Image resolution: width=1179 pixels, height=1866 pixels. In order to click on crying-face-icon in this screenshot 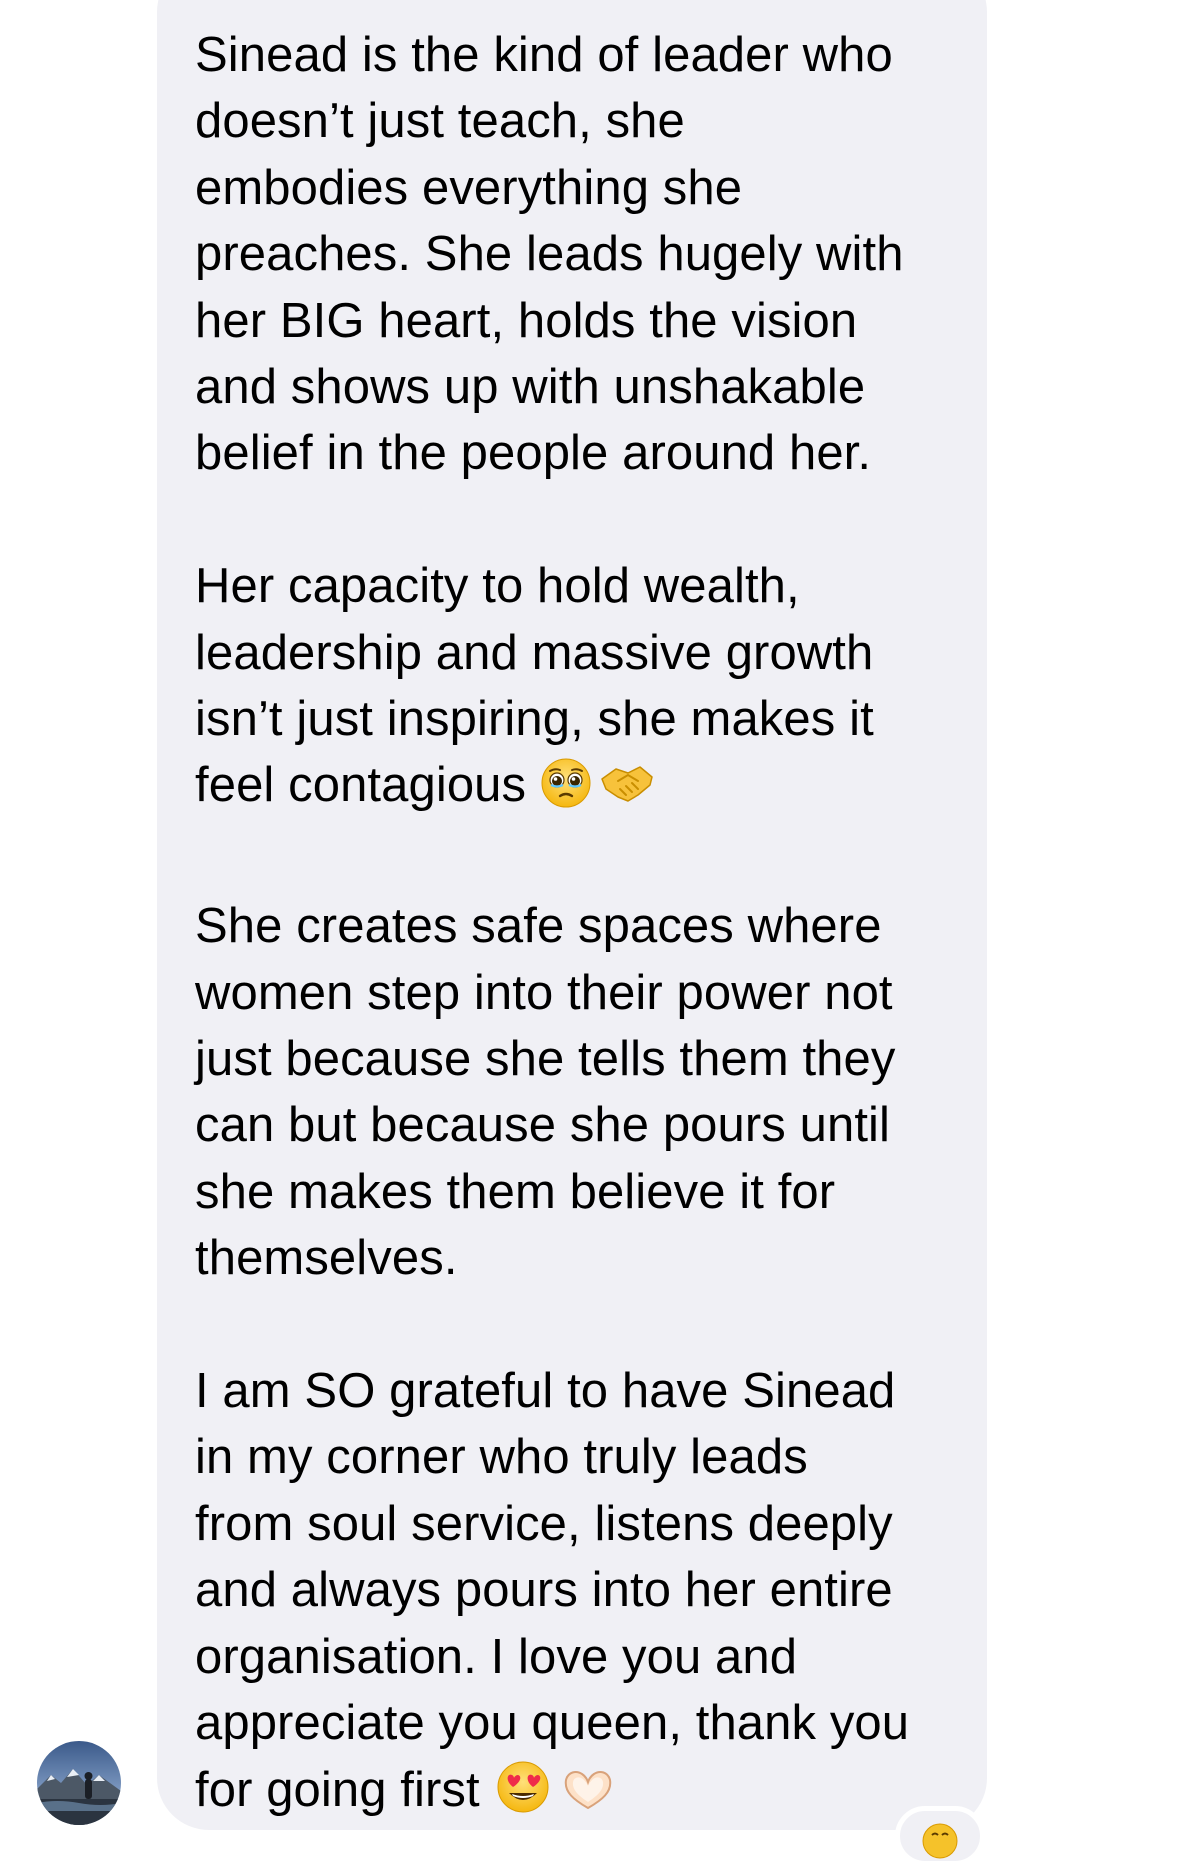, I will do `click(940, 1841)`.